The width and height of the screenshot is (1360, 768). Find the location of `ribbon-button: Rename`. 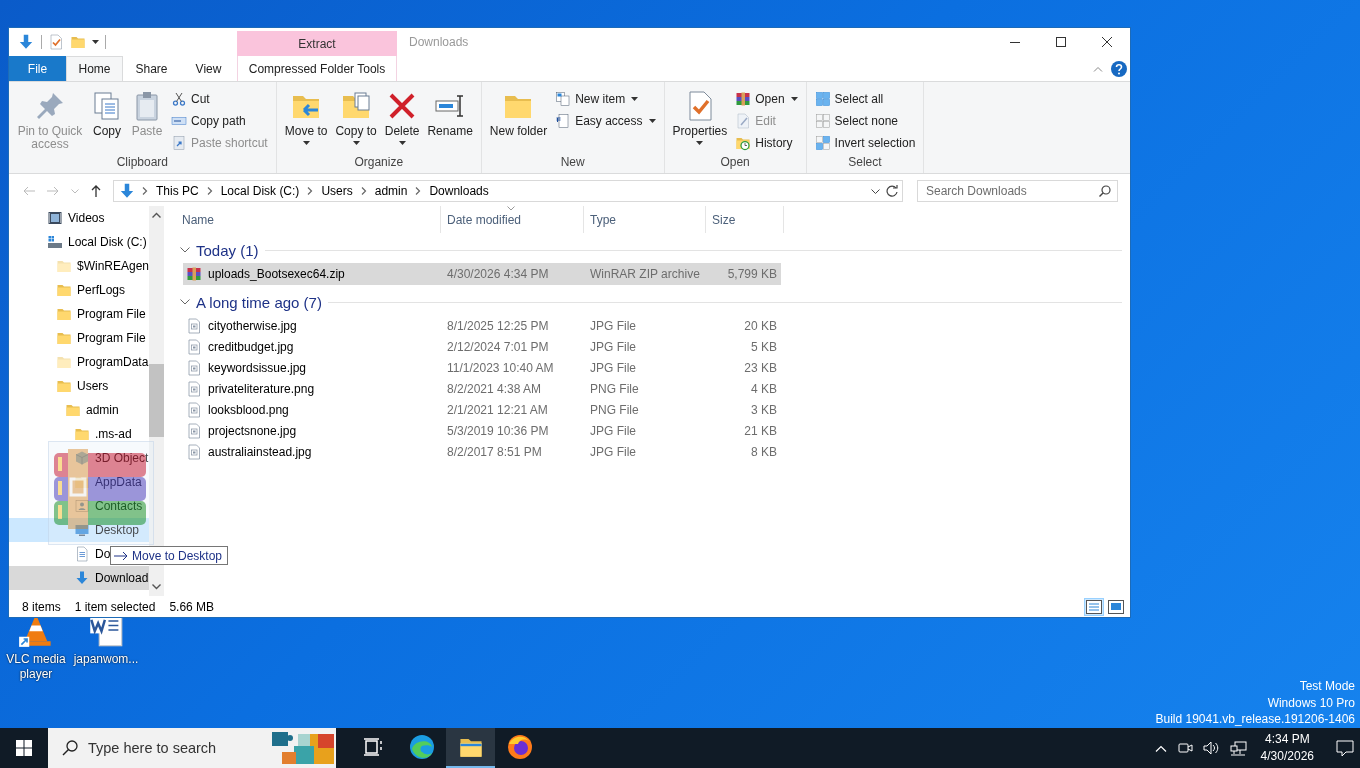

ribbon-button: Rename is located at coordinates (450, 120).